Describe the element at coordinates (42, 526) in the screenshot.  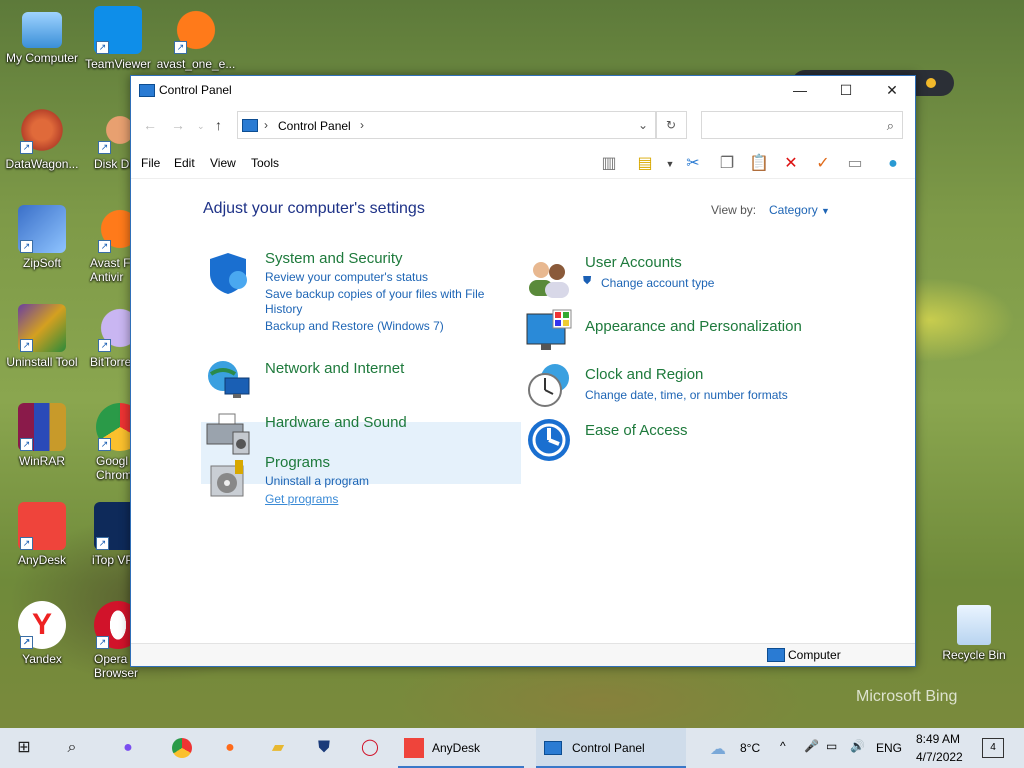
I see `anydesk-icon: ↗` at that location.